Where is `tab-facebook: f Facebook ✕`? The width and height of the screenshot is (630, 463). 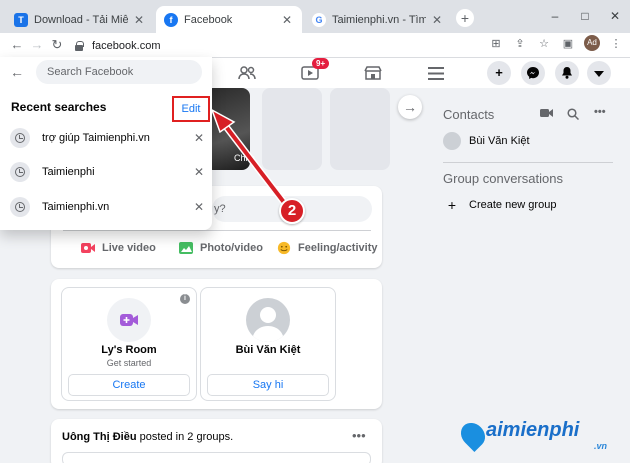 tab-facebook: f Facebook ✕ is located at coordinates (229, 19).